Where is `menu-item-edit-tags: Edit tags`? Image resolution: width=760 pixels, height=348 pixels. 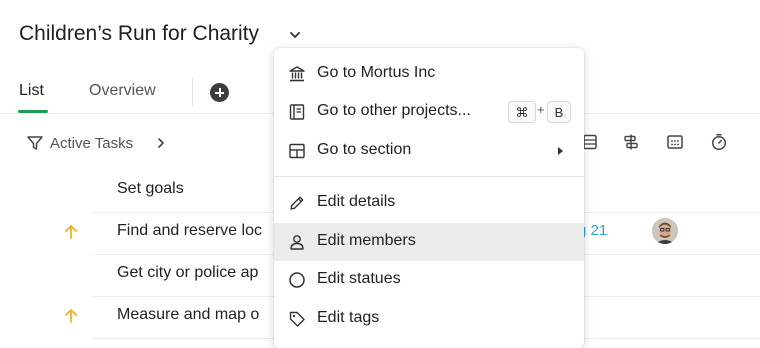
menu-item-edit-tags: Edit tags is located at coordinates (429, 319).